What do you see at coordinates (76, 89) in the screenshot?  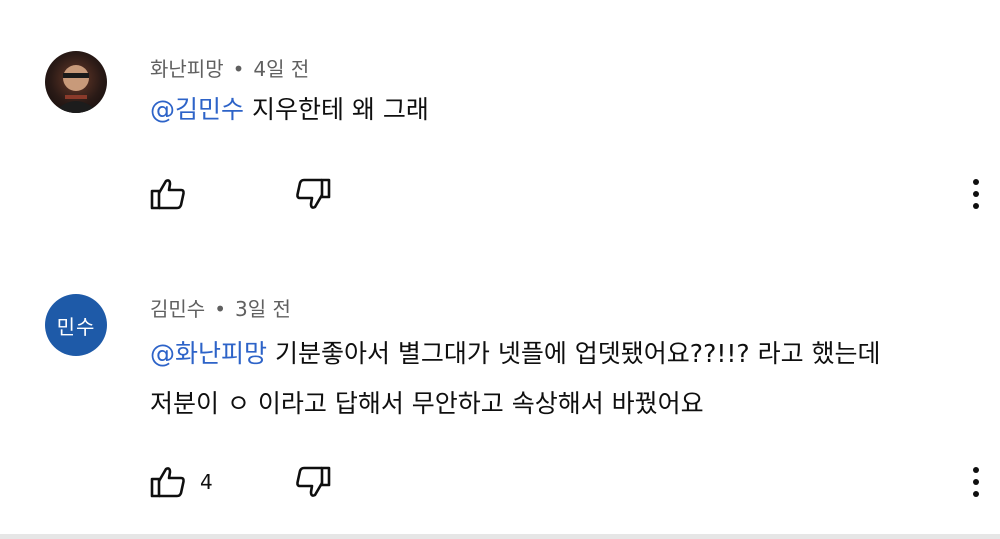 I see `avatar-photo-icon` at bounding box center [76, 89].